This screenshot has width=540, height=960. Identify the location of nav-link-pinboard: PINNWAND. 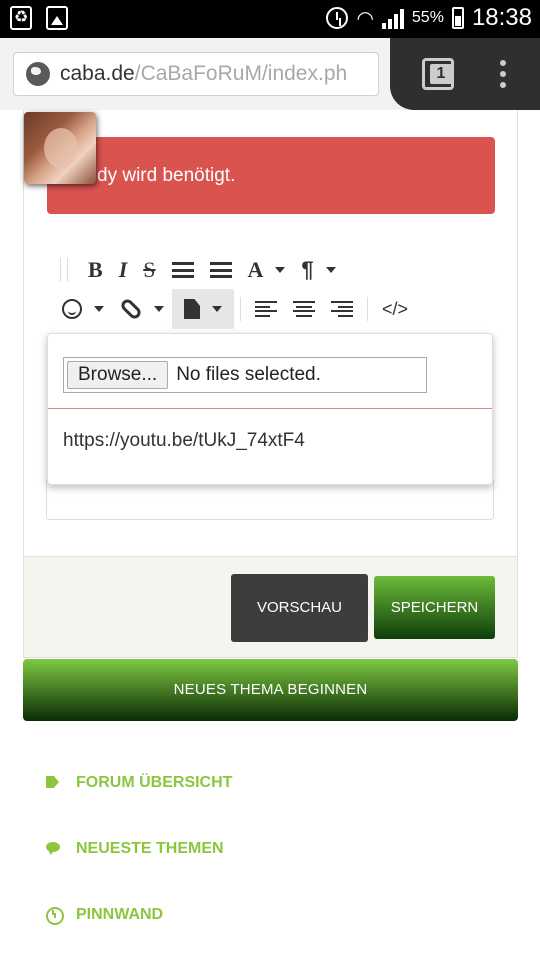
(105, 915).